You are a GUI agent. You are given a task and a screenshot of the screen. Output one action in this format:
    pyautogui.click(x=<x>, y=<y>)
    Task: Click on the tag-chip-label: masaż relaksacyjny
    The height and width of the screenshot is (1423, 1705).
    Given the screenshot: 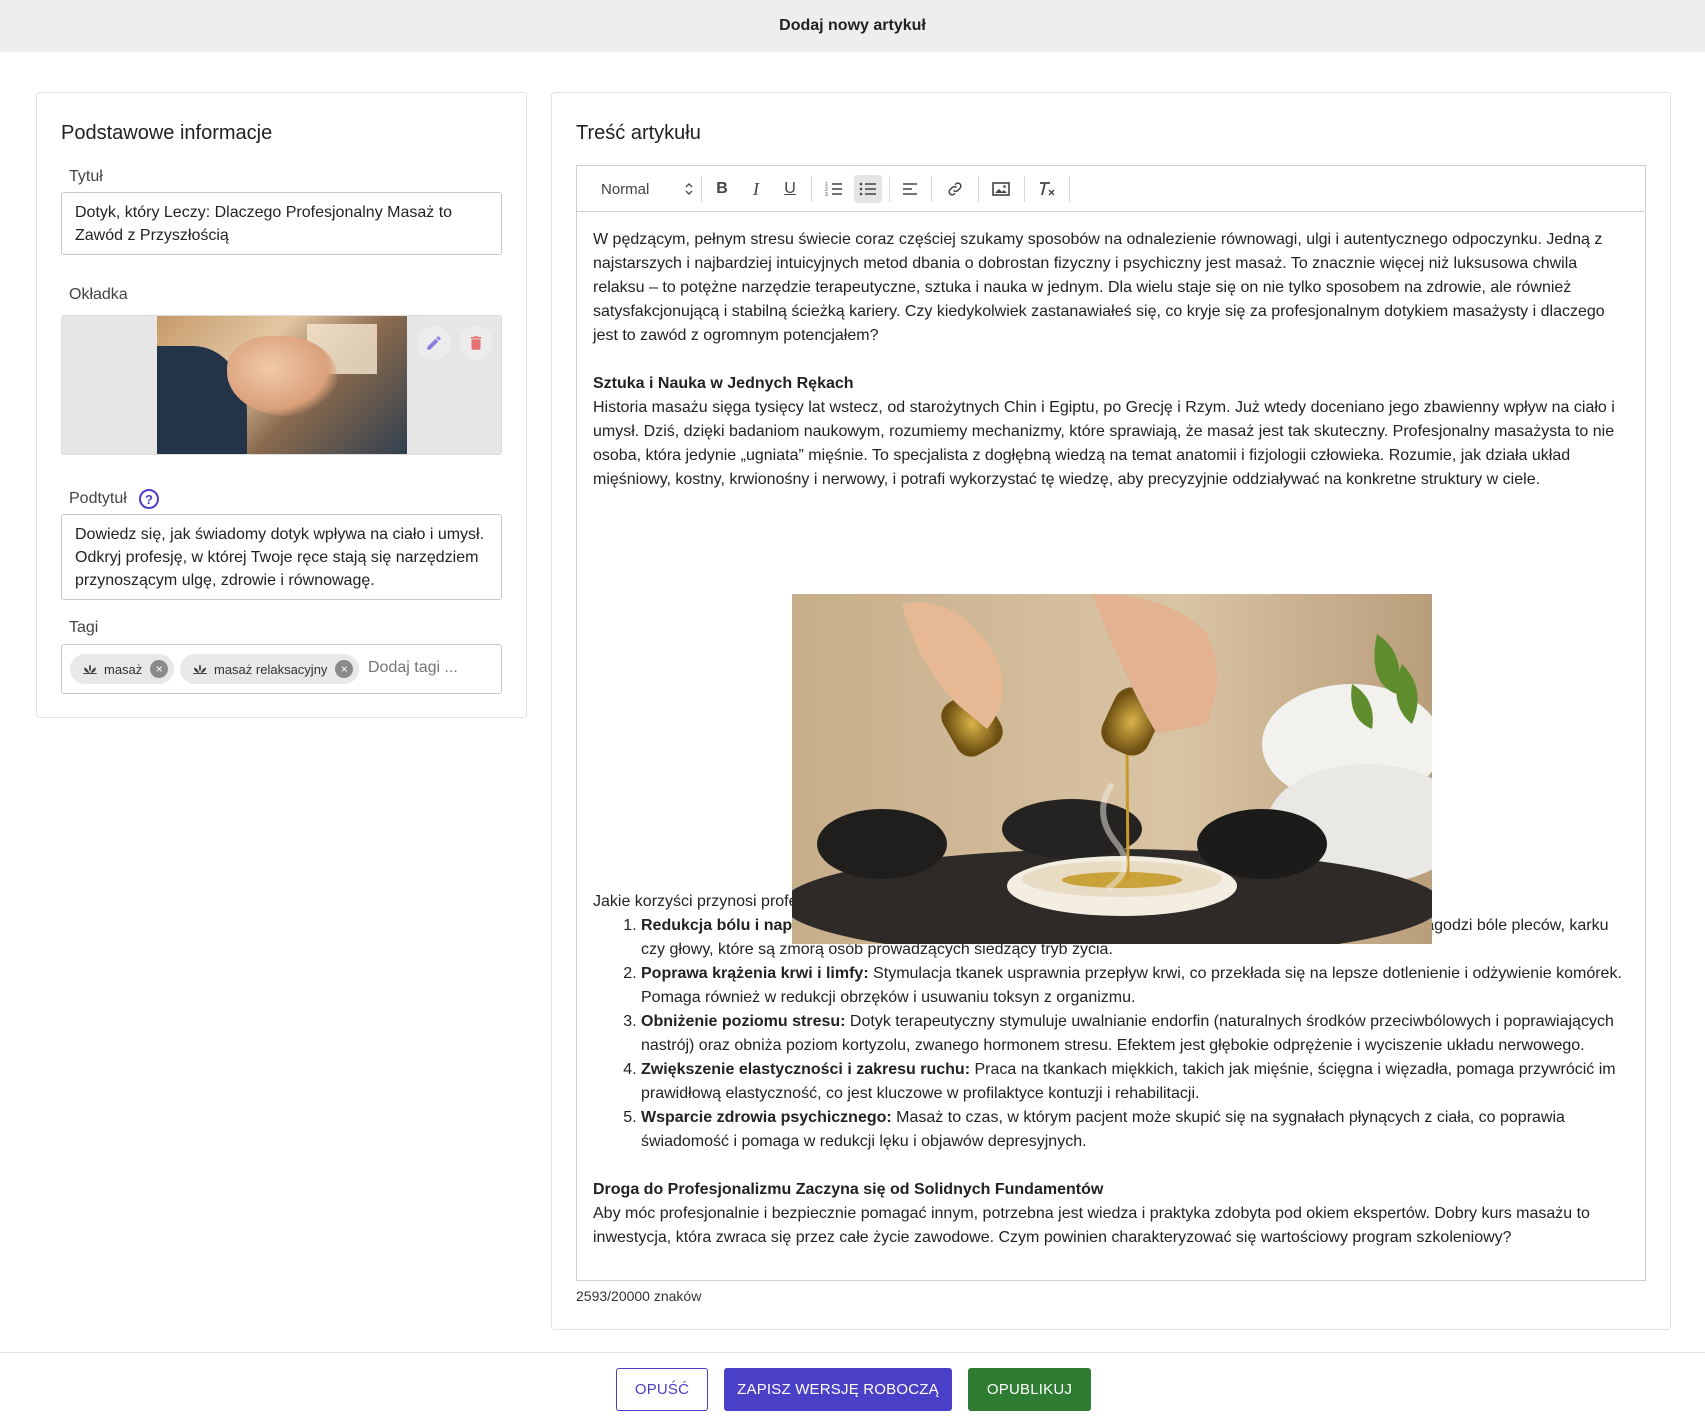 What is the action you would take?
    pyautogui.click(x=271, y=669)
    